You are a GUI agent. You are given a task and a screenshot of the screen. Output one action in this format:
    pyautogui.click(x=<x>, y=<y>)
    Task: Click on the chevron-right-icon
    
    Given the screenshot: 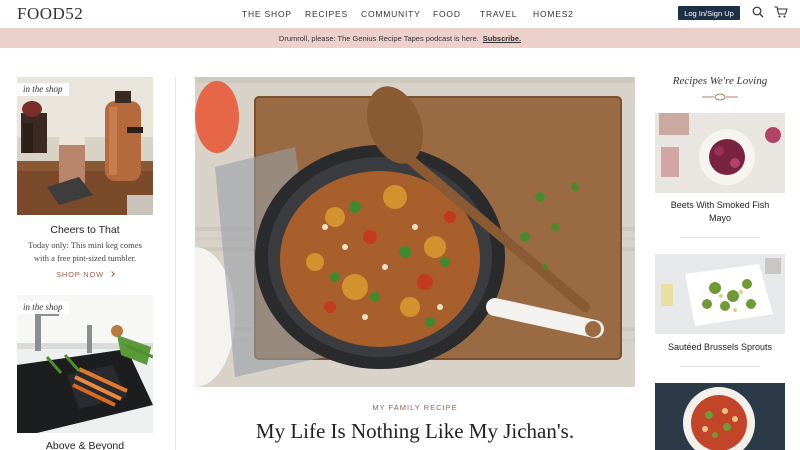 What is the action you would take?
    pyautogui.click(x=112, y=274)
    